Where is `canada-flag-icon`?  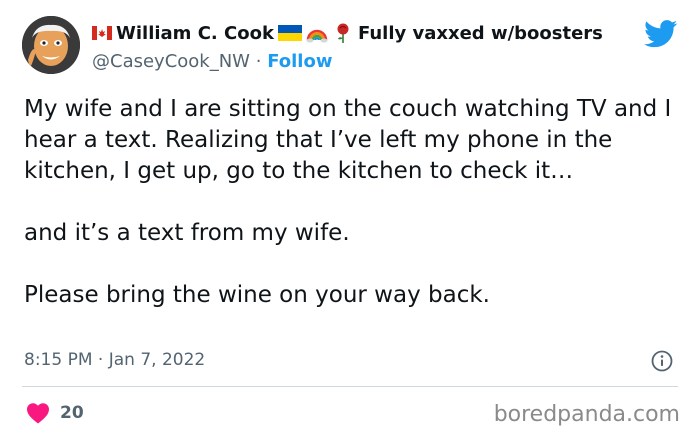
canada-flag-icon is located at coordinates (102, 33).